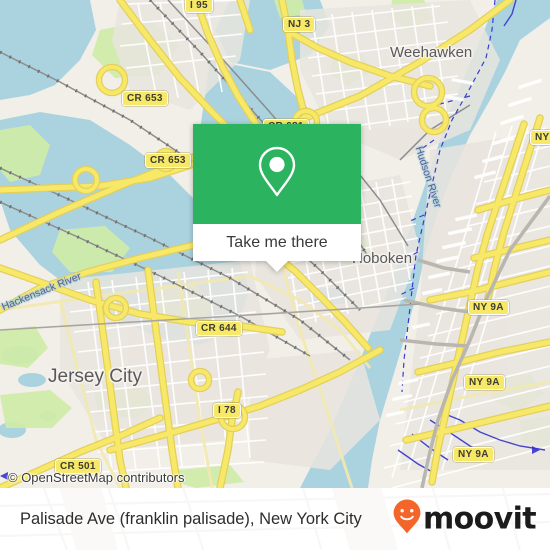  Describe the element at coordinates (277, 266) in the screenshot. I see `card-pointer-tail` at that location.